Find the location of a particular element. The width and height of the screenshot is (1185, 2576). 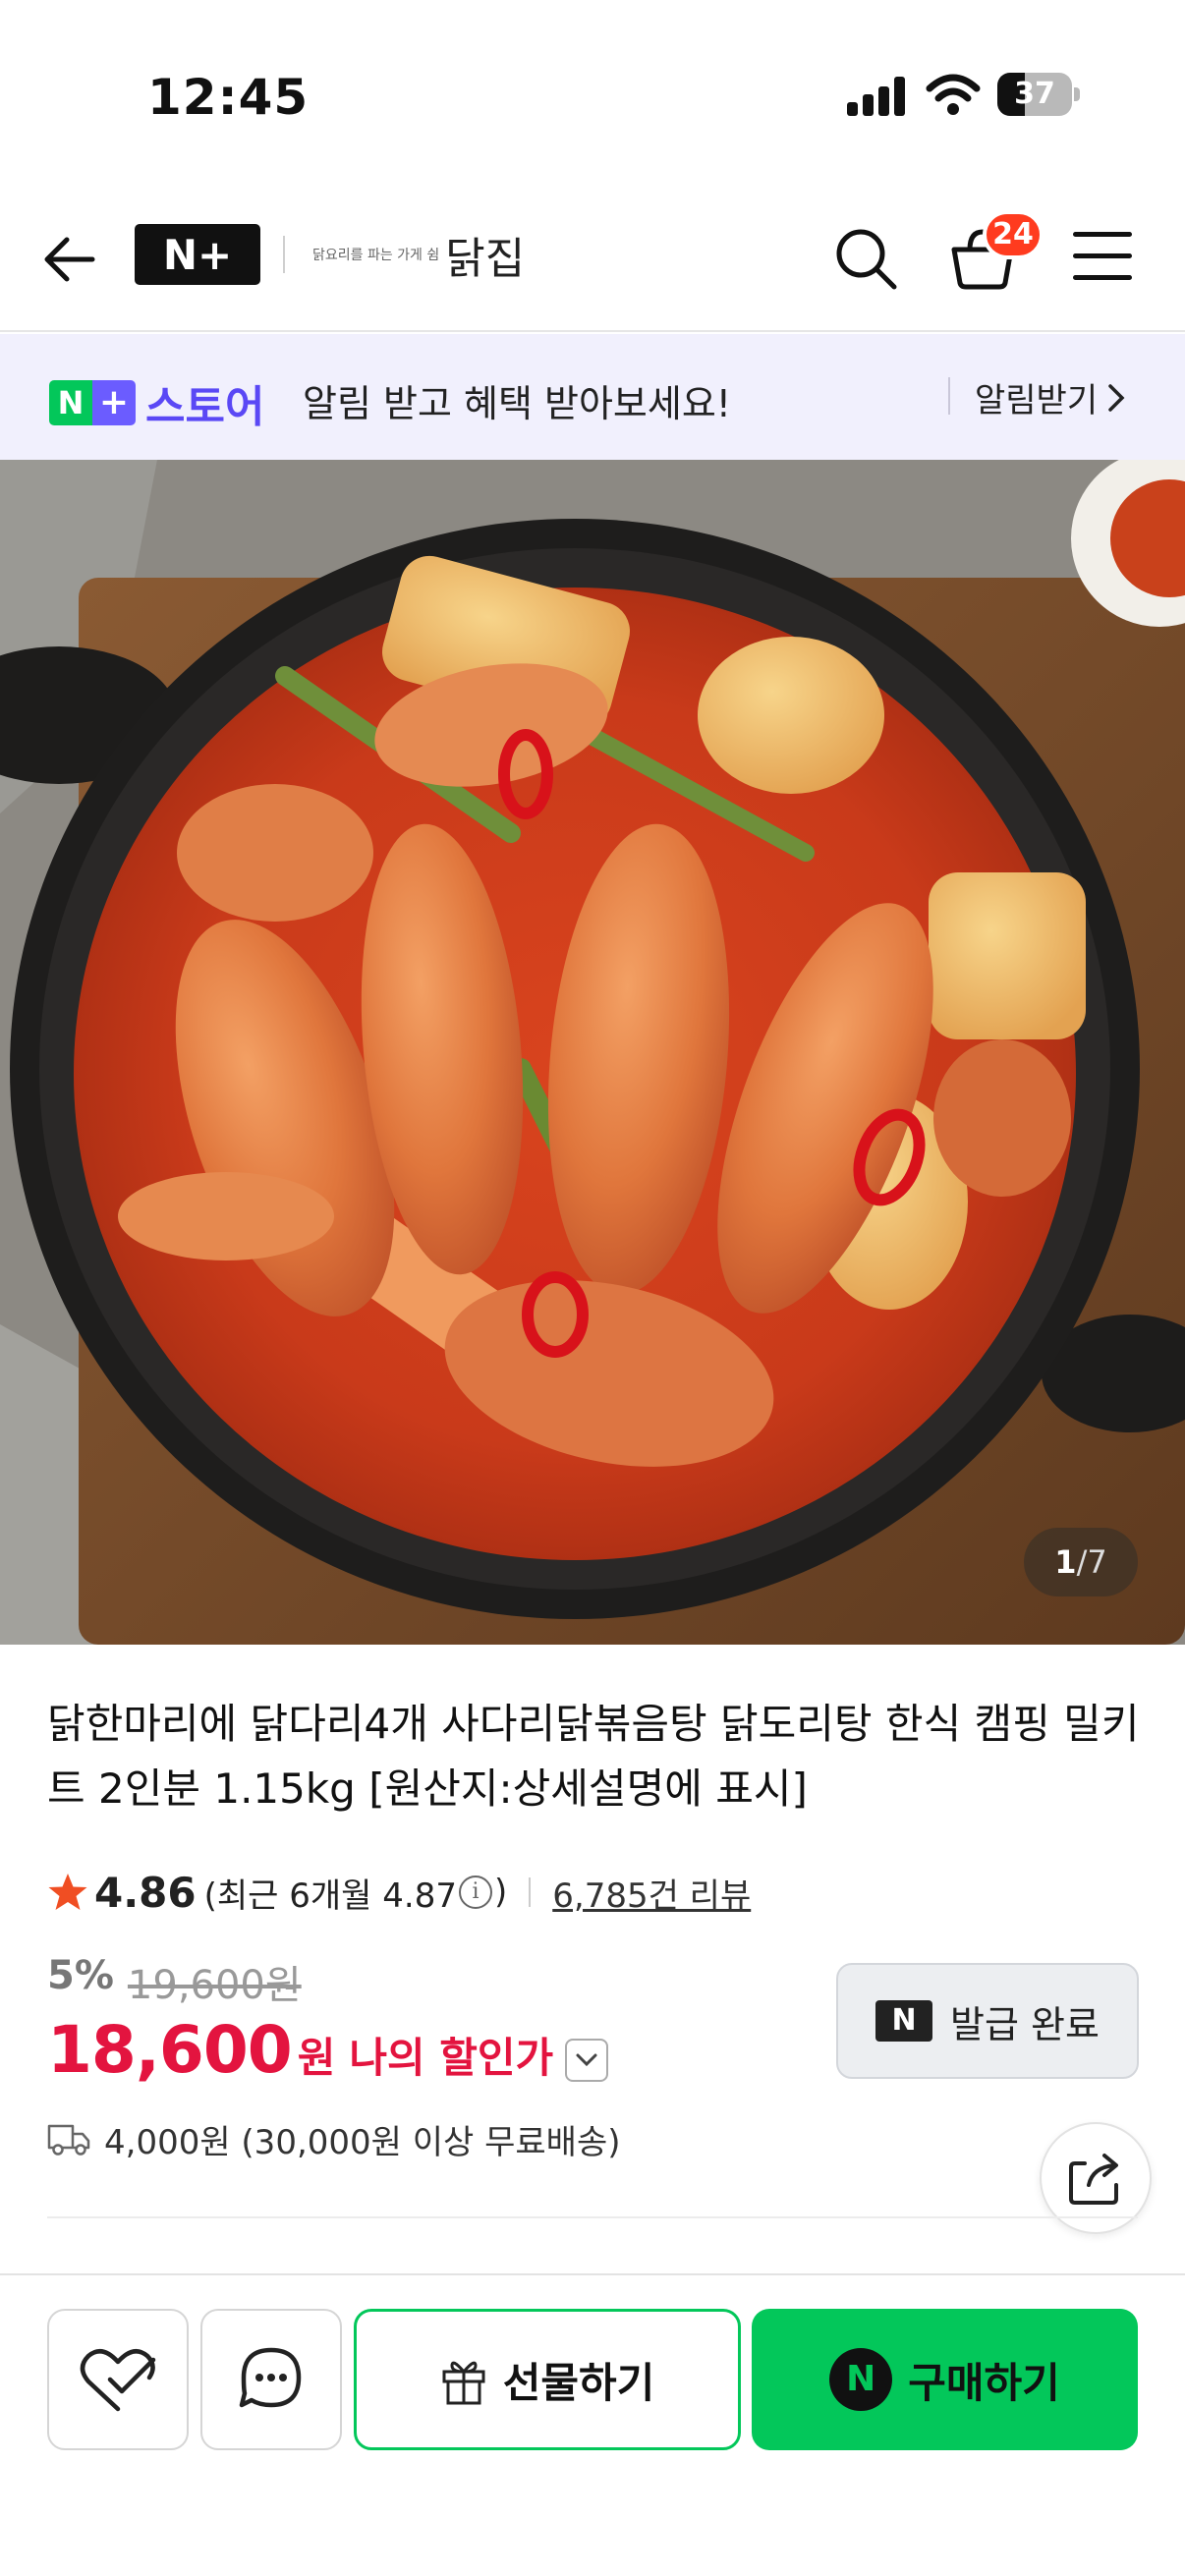

wifi-icon is located at coordinates (954, 94).